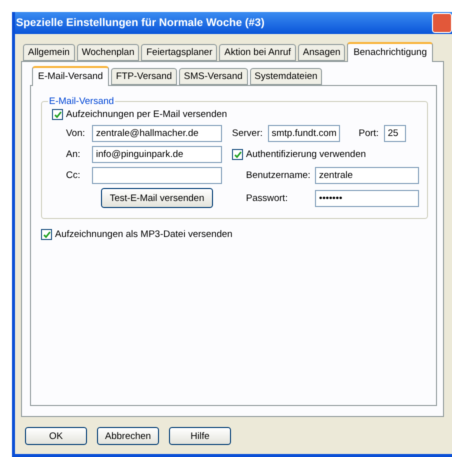 The height and width of the screenshot is (457, 452). I want to click on sub-tab: FTP-Versand, so click(143, 76).